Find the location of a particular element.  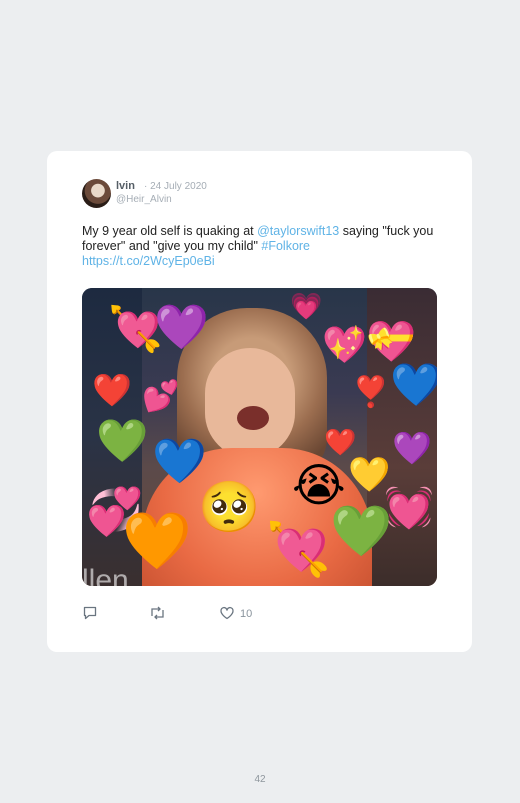

heart-arrow-emoji: 💘 is located at coordinates (298, 550).